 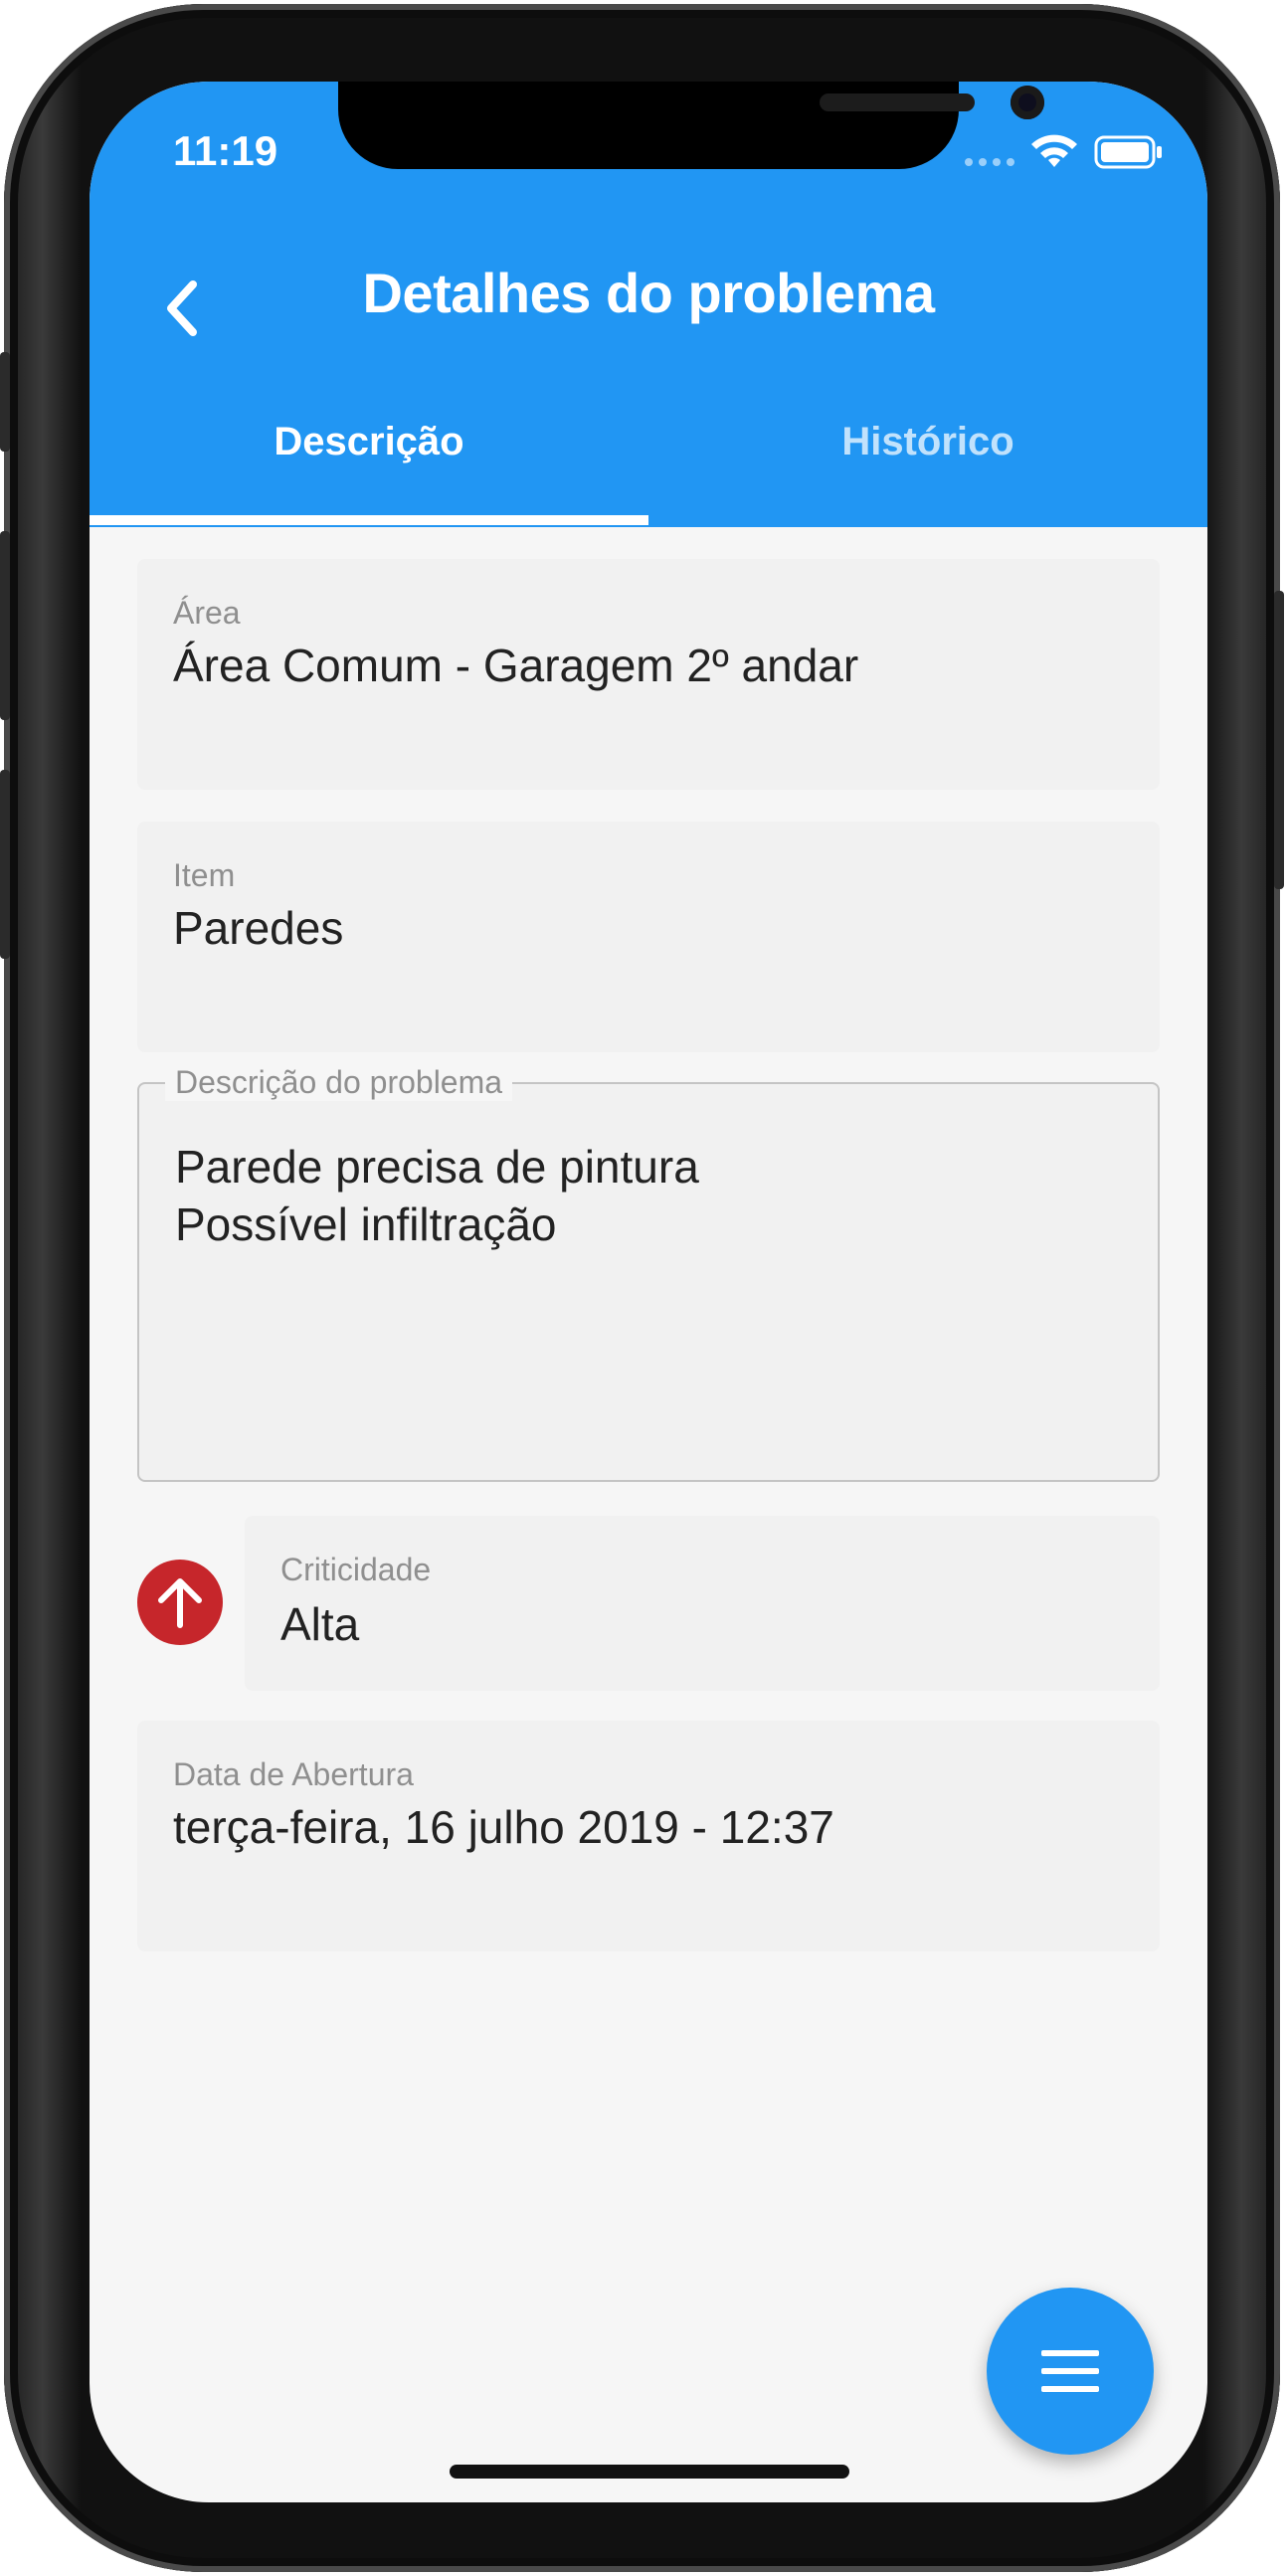 I want to click on area-label: Área, so click(x=207, y=613).